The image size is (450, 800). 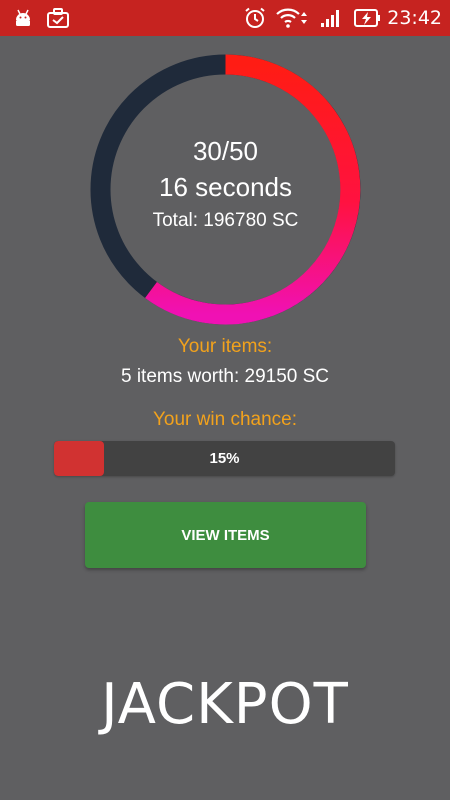 What do you see at coordinates (225, 18) in the screenshot?
I see `status-bar: 23:42` at bounding box center [225, 18].